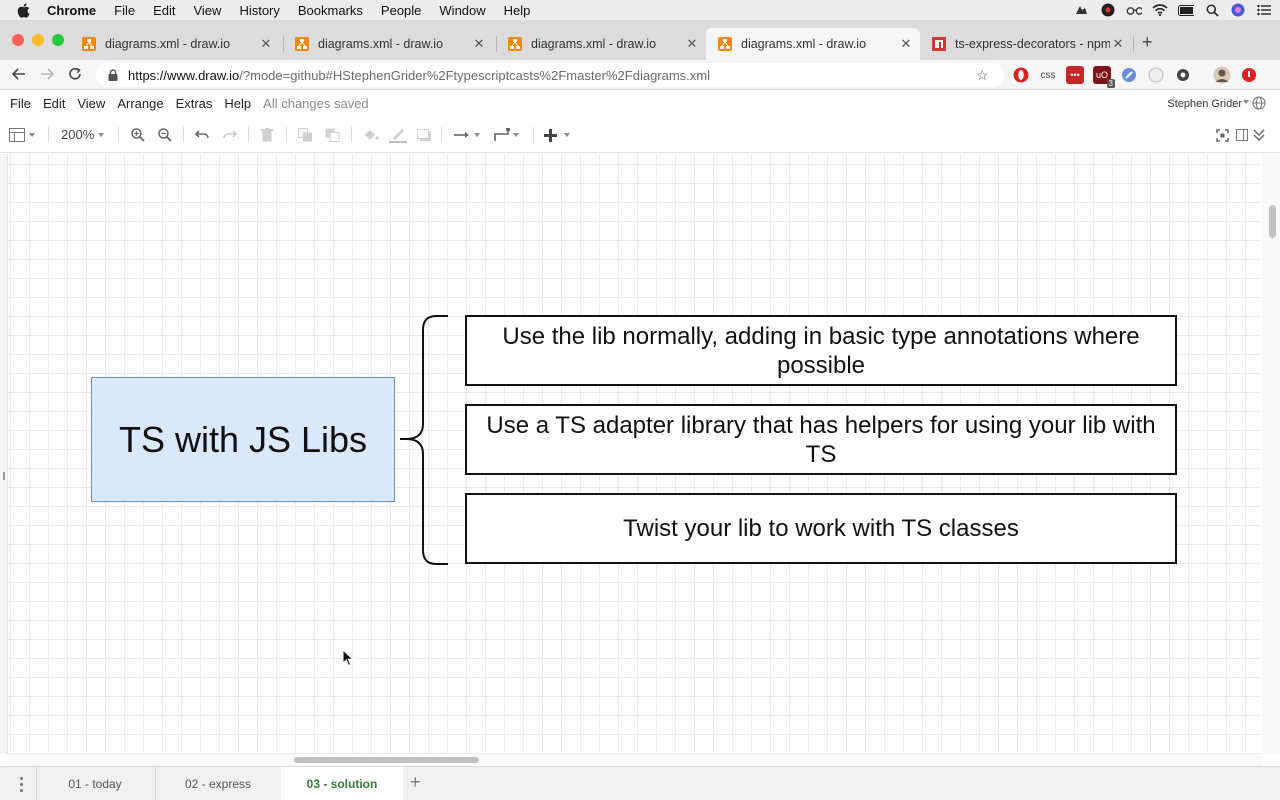 This screenshot has height=800, width=1280. What do you see at coordinates (17, 135) in the screenshot?
I see `format-panel-toggle-icon` at bounding box center [17, 135].